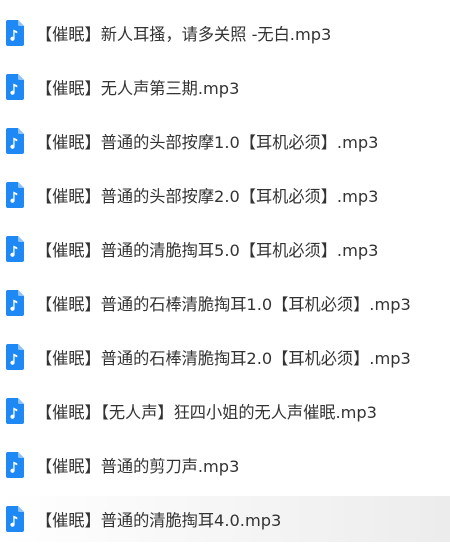 This screenshot has height=545, width=450. I want to click on file-name: 【催眠】普通的清脆掏耳4.0.mp3, so click(159, 520).